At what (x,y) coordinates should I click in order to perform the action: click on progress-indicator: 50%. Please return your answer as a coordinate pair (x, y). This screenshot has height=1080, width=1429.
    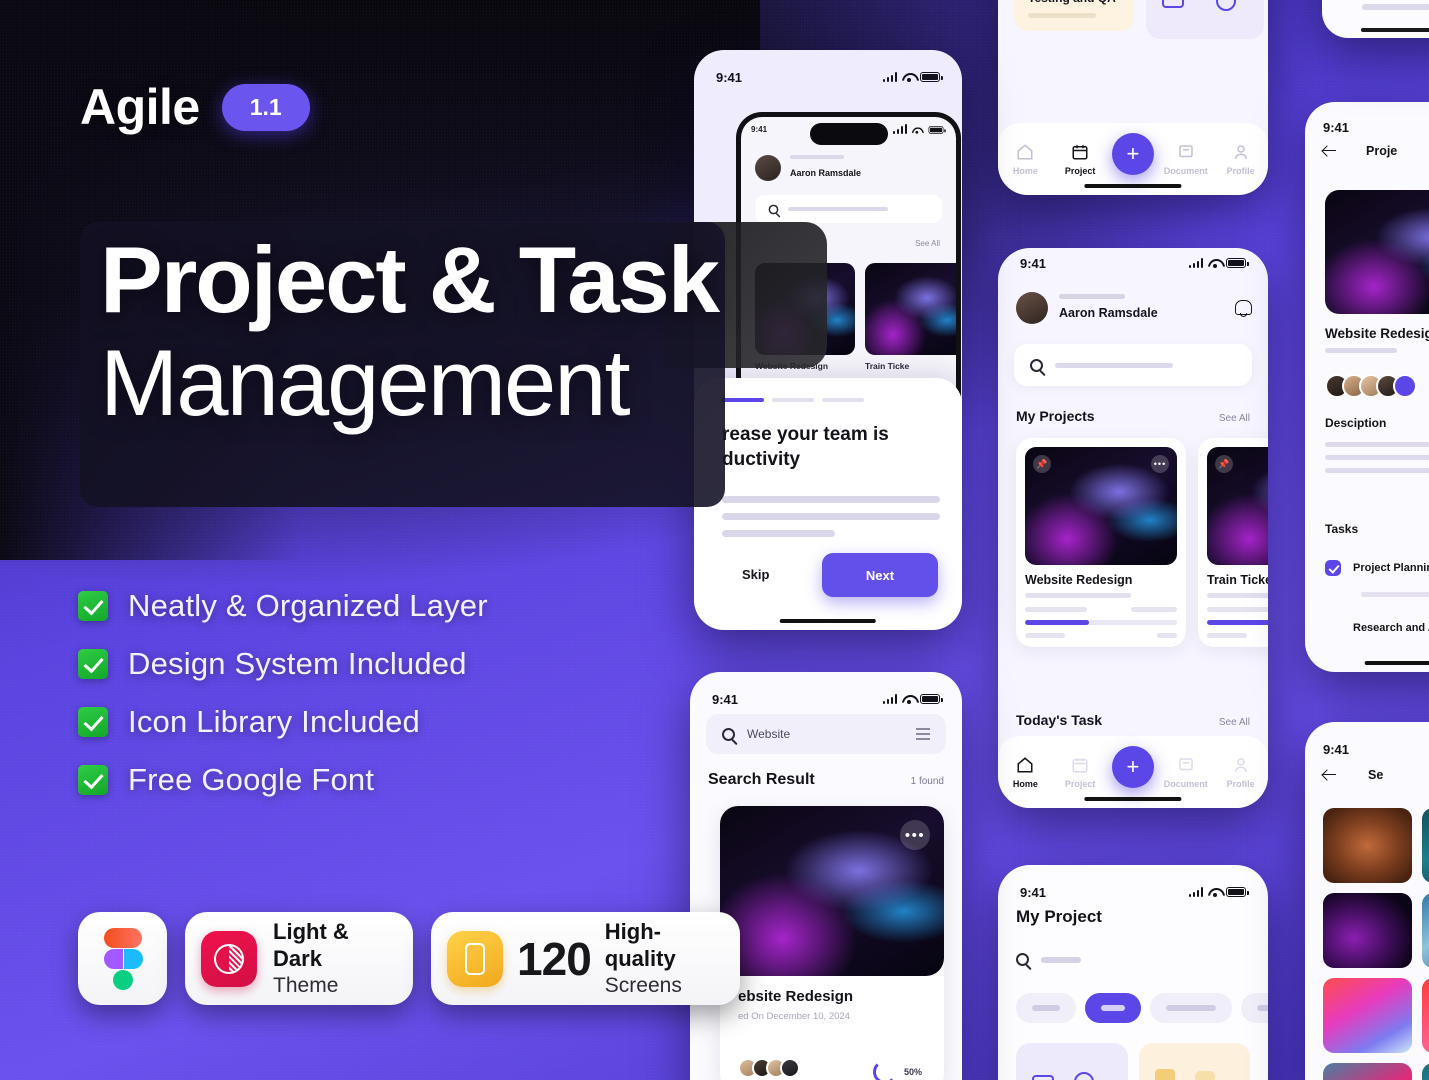
    Looking at the image, I should click on (897, 1070).